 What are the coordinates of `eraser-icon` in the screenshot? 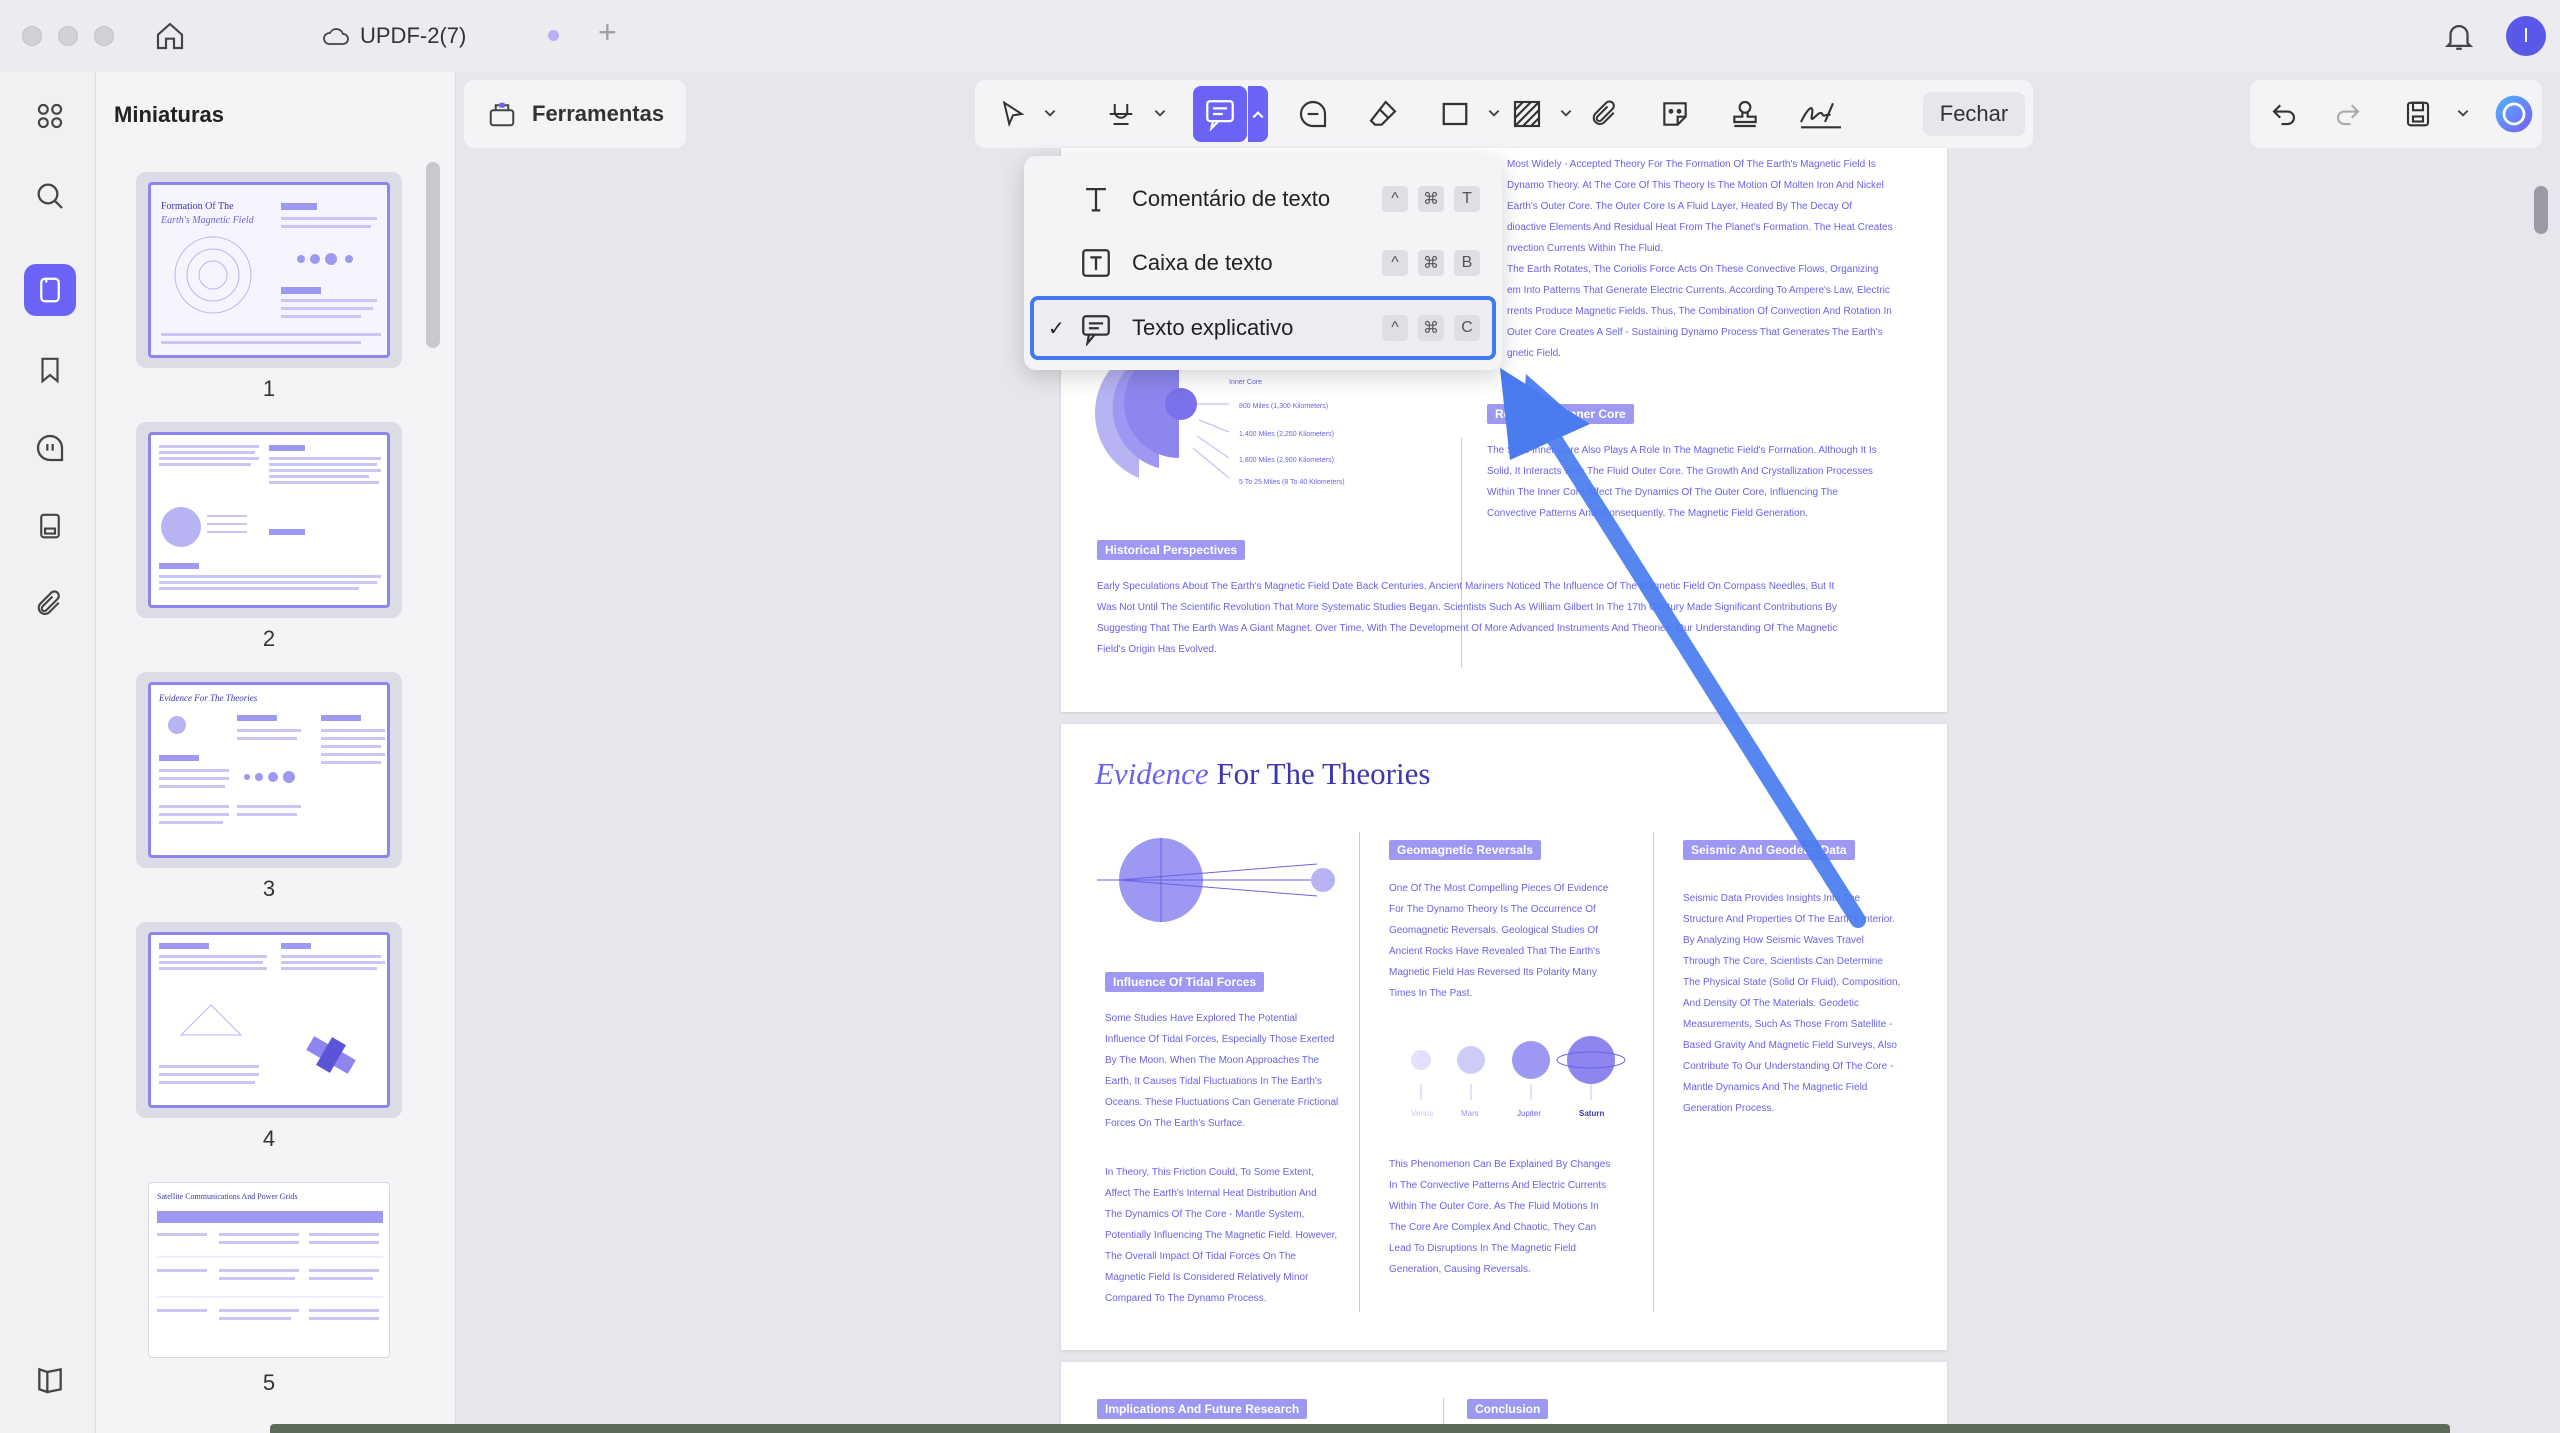 It's located at (1383, 113).